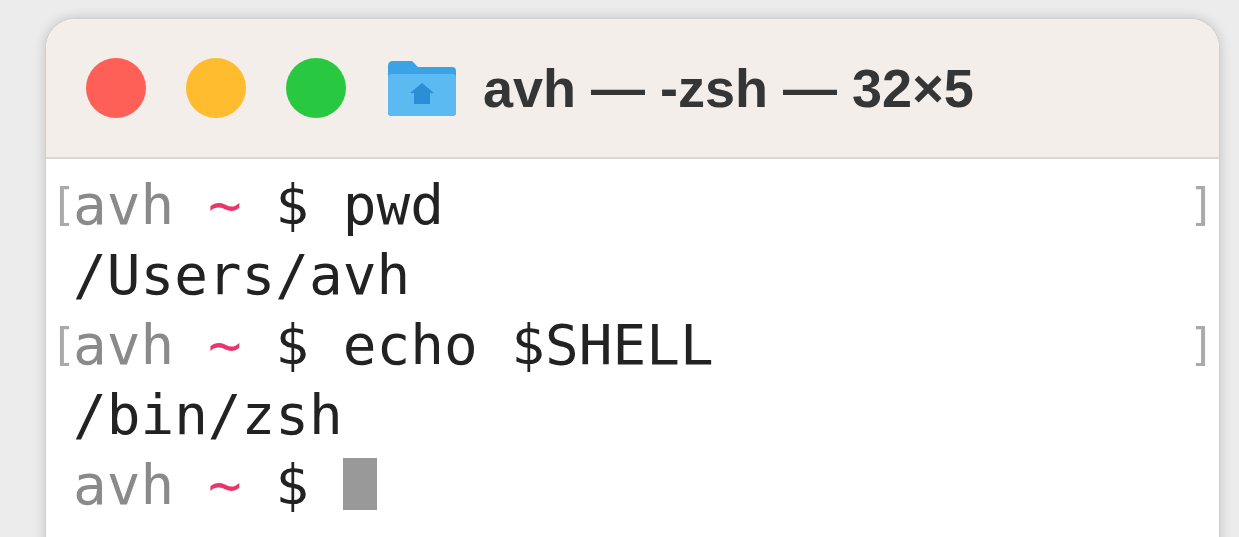  Describe the element at coordinates (216, 88) in the screenshot. I see `minimize-button` at that location.